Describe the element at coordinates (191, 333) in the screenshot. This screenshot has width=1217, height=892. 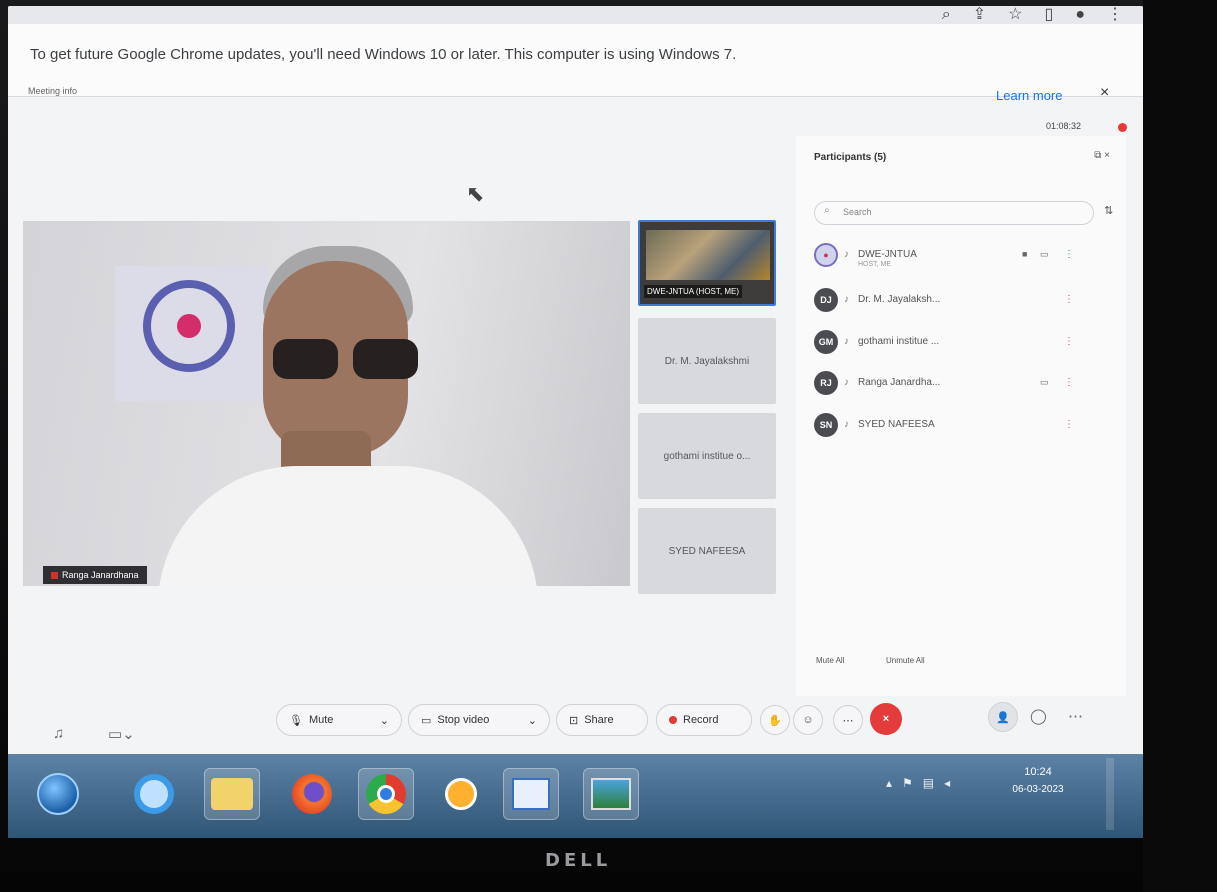
I see `university-seal-image` at that location.